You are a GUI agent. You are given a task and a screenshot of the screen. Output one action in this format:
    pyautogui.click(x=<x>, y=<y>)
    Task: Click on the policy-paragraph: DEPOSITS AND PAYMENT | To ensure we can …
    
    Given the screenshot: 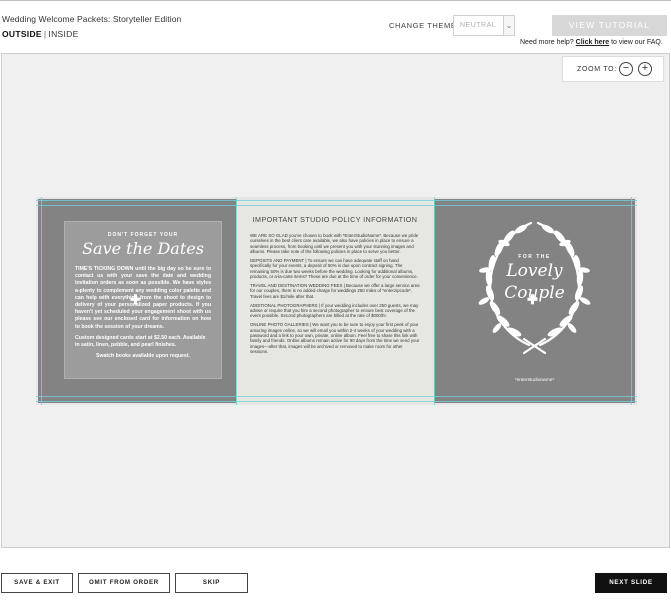 What is the action you would take?
    pyautogui.click(x=334, y=268)
    